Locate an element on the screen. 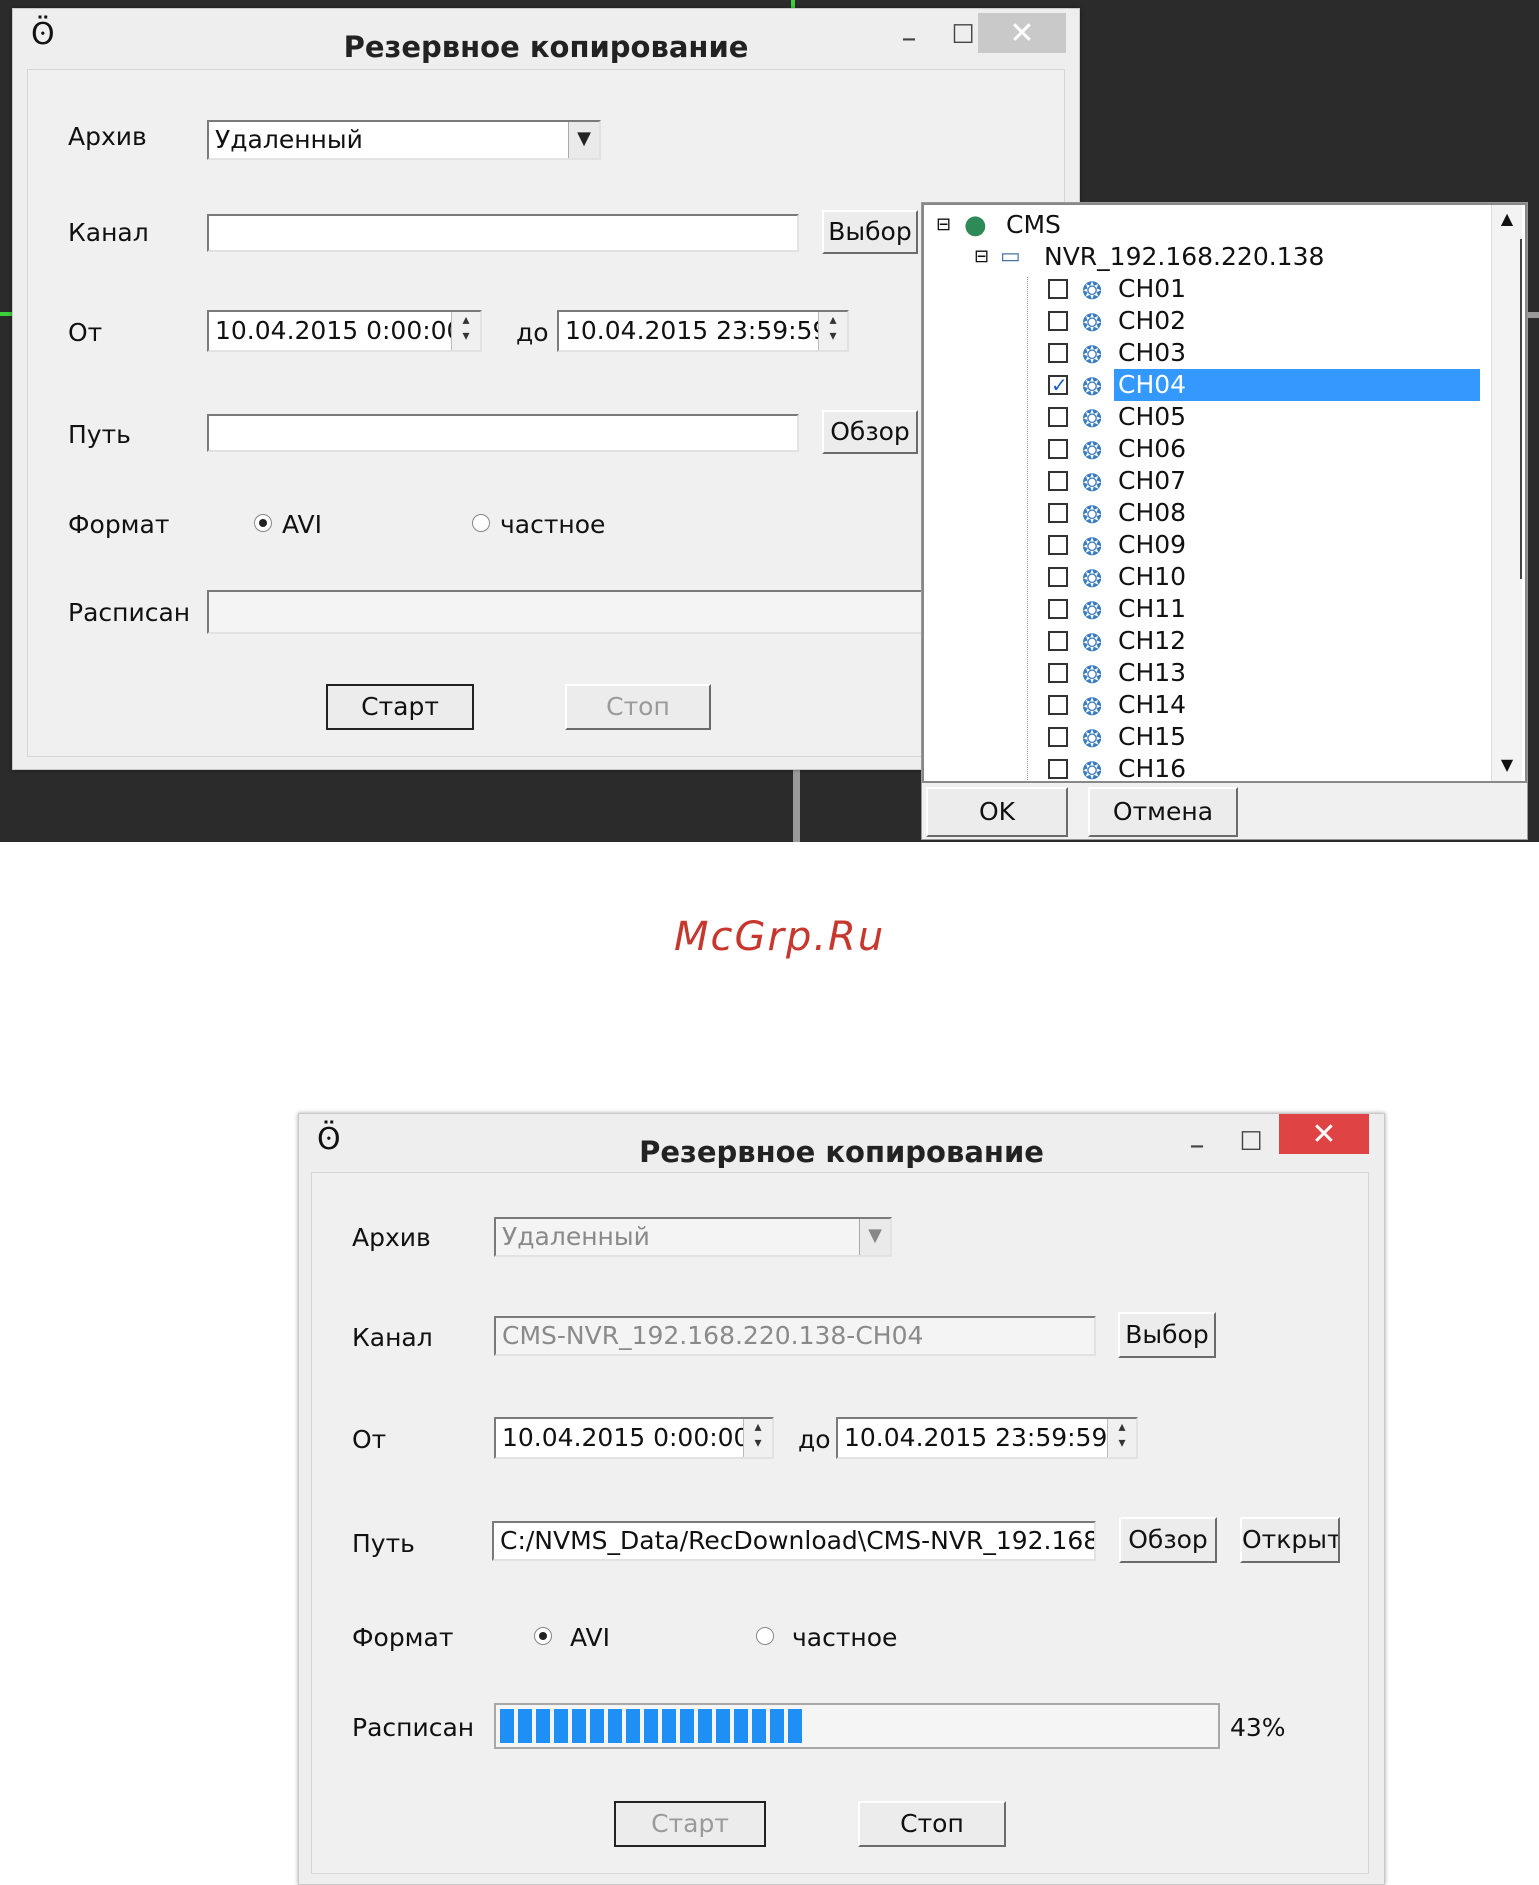 The height and width of the screenshot is (1885, 1539). tree-channel-item-selected: ❂ CH04 is located at coordinates (1264, 385).